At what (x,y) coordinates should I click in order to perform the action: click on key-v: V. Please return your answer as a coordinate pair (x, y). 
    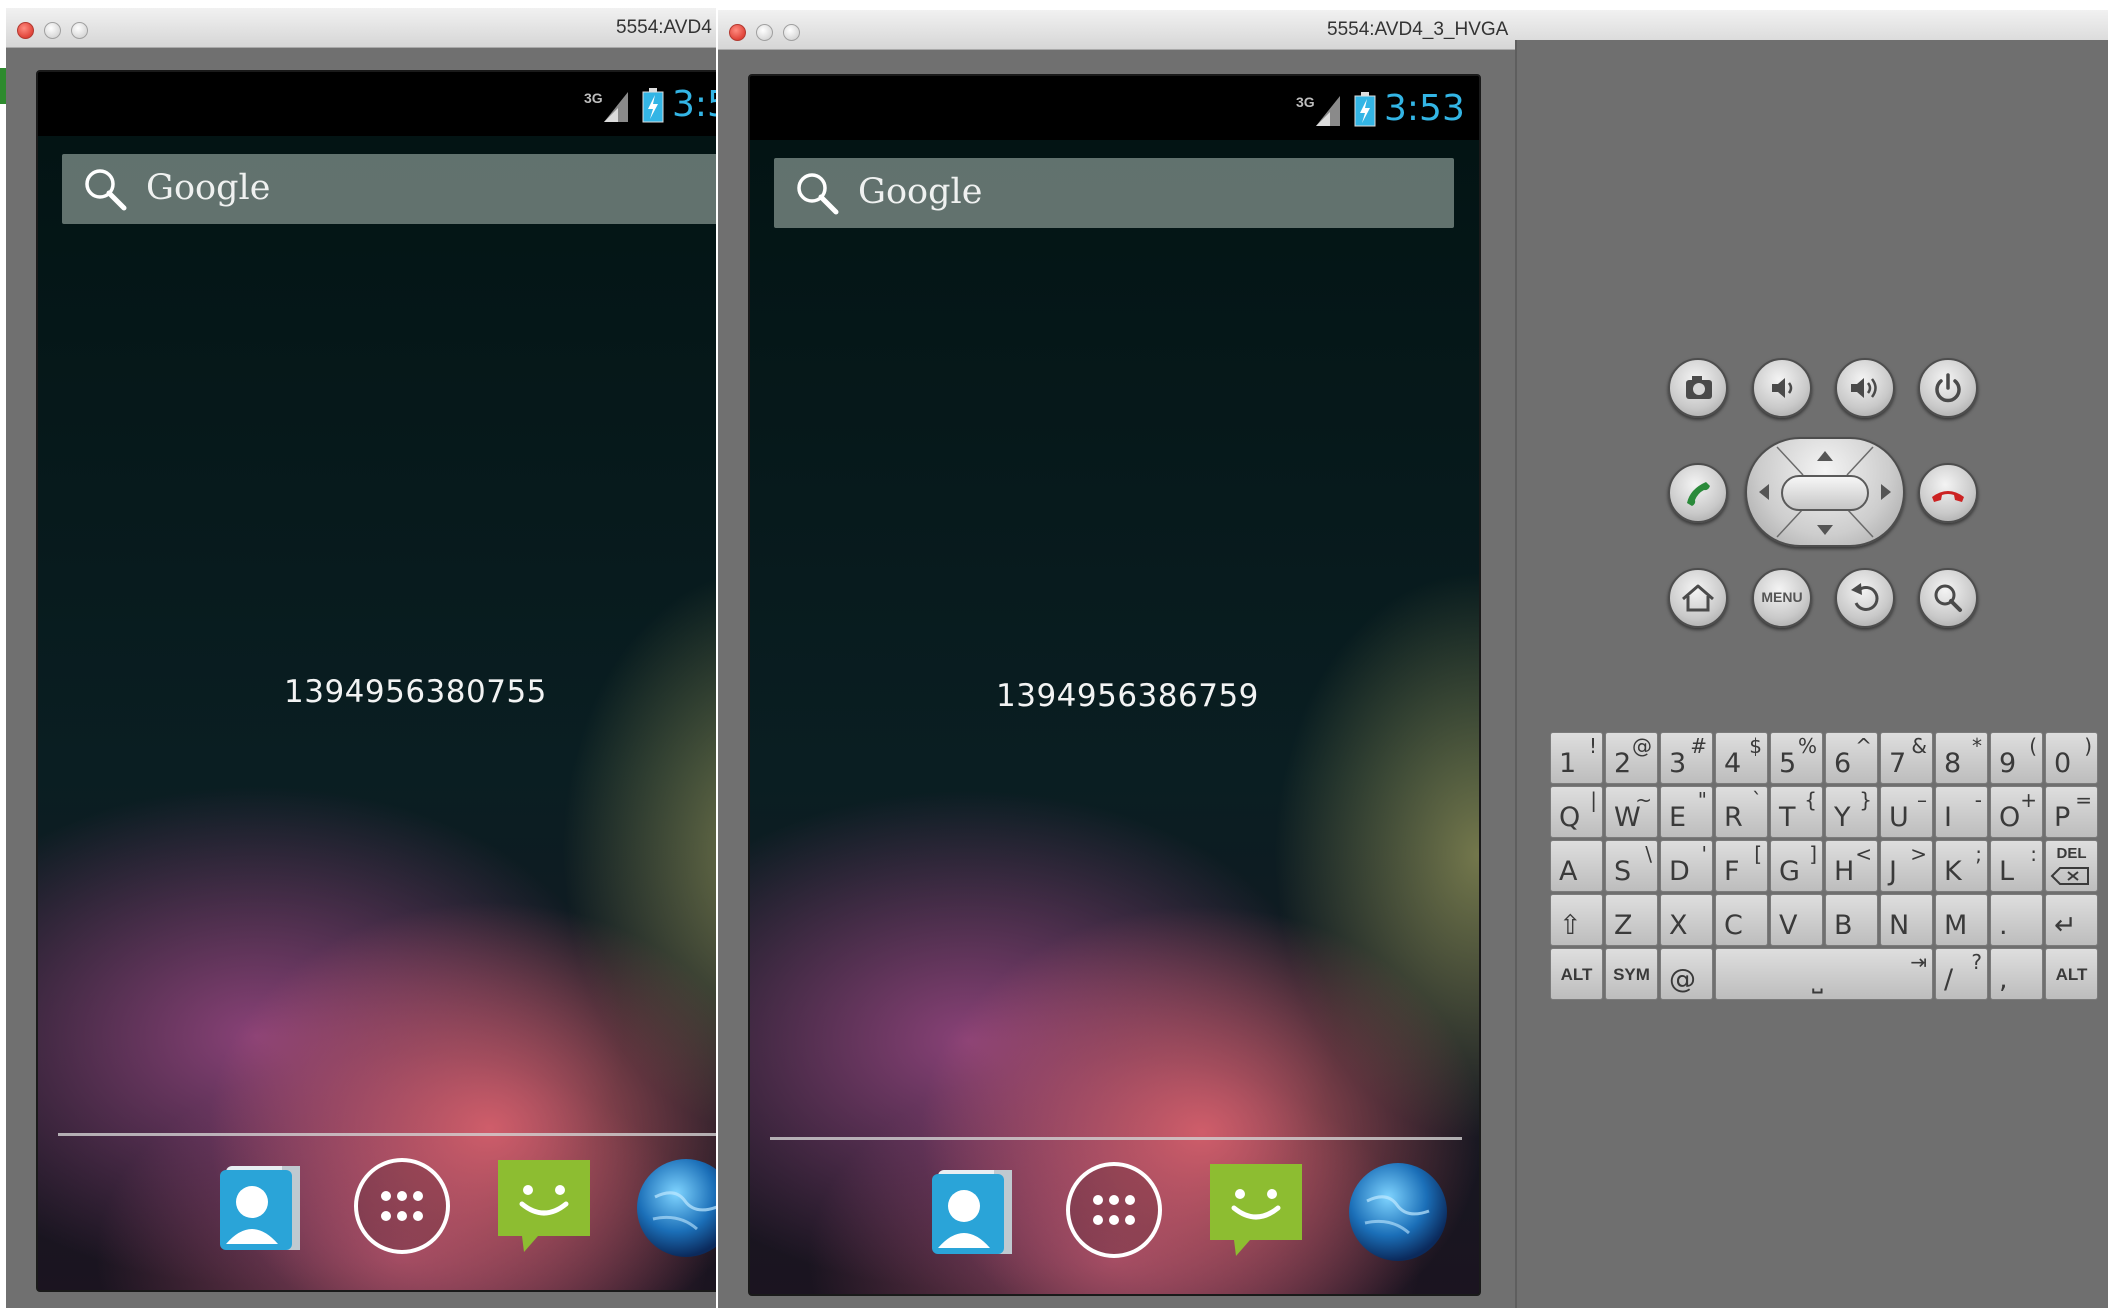
    Looking at the image, I should click on (1796, 920).